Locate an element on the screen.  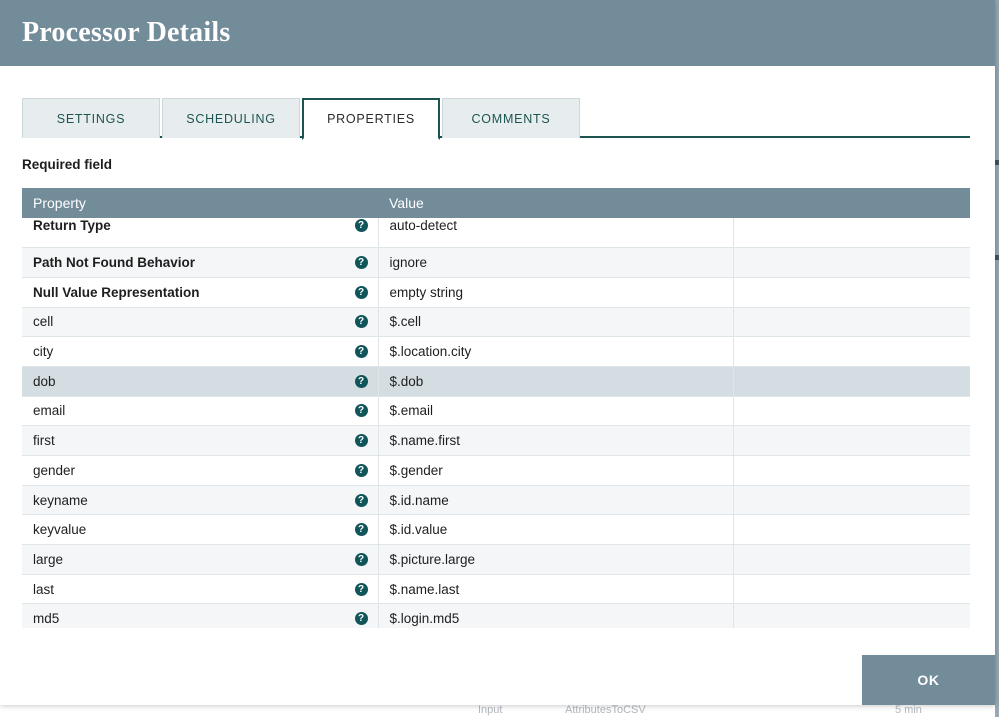
background-label-duration: 5 min is located at coordinates (908, 710).